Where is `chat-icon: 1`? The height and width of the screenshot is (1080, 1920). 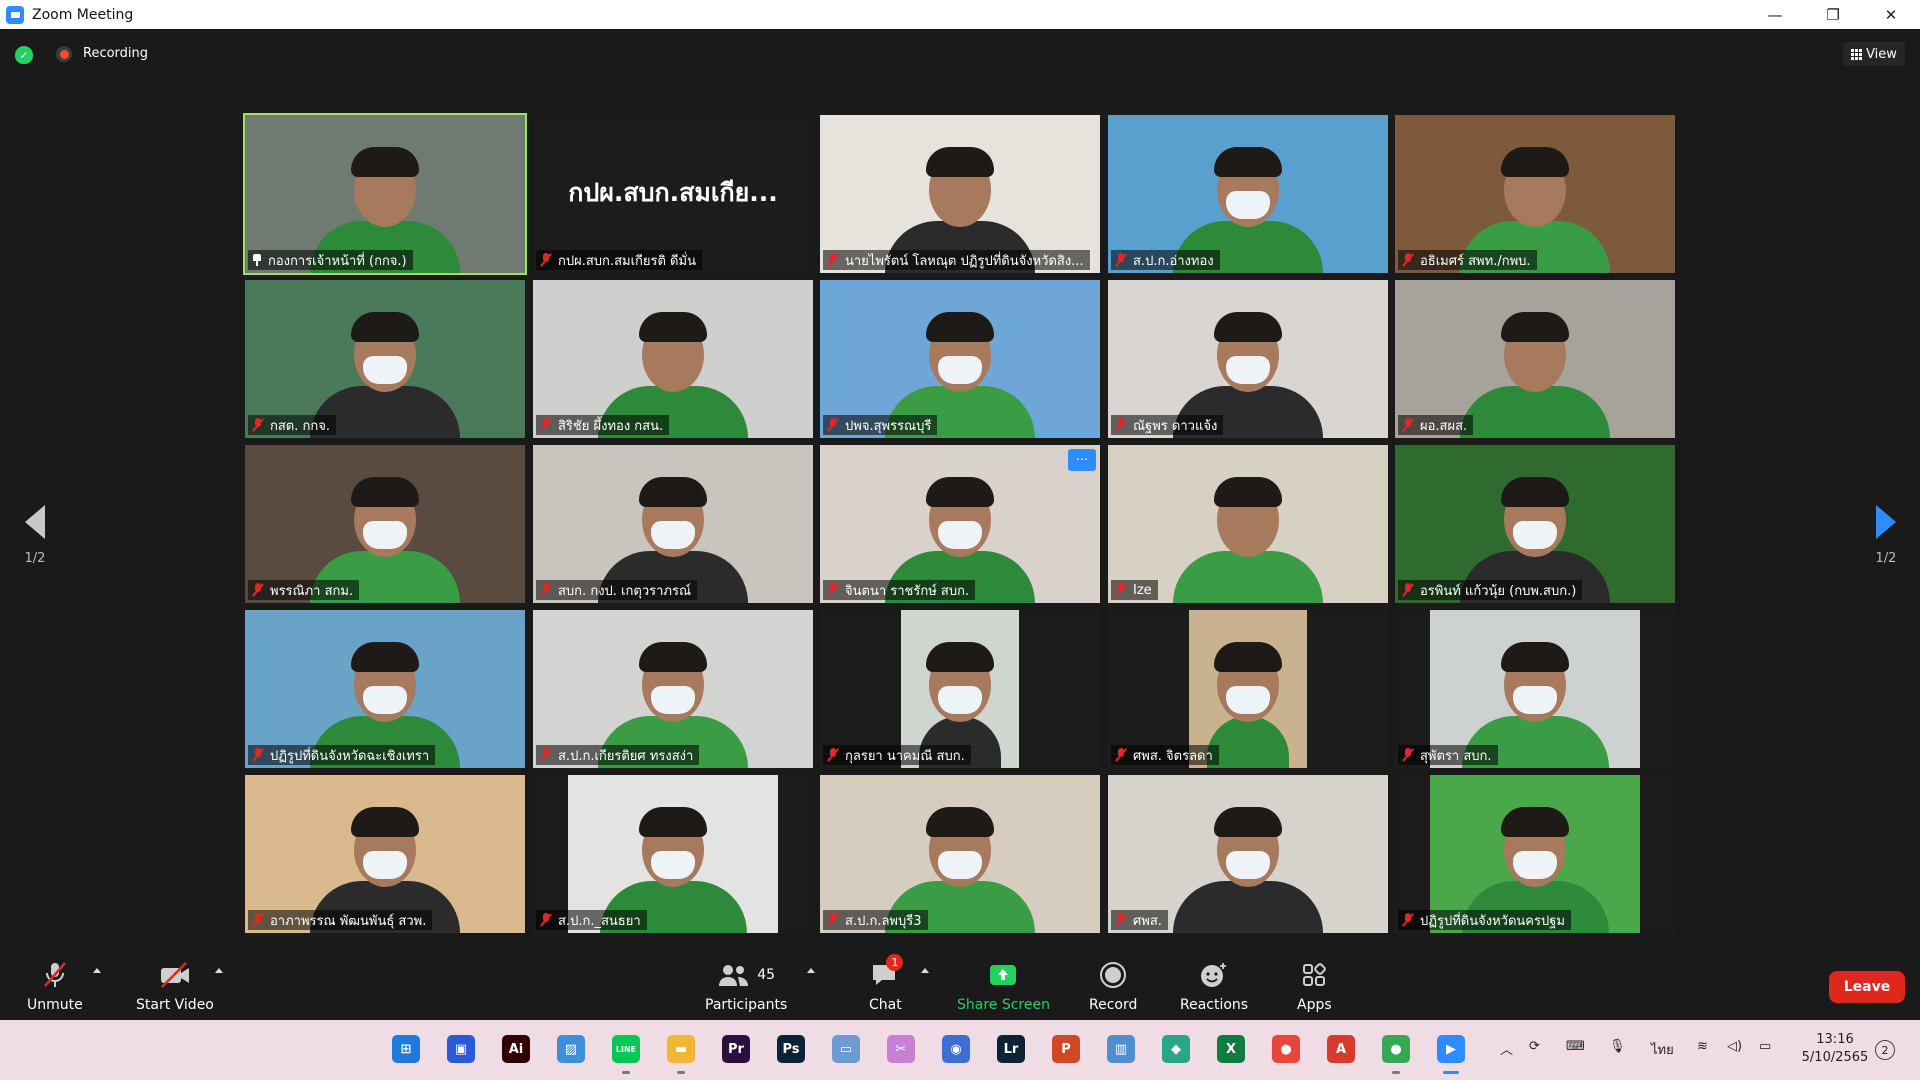
chat-icon: 1 is located at coordinates (887, 972).